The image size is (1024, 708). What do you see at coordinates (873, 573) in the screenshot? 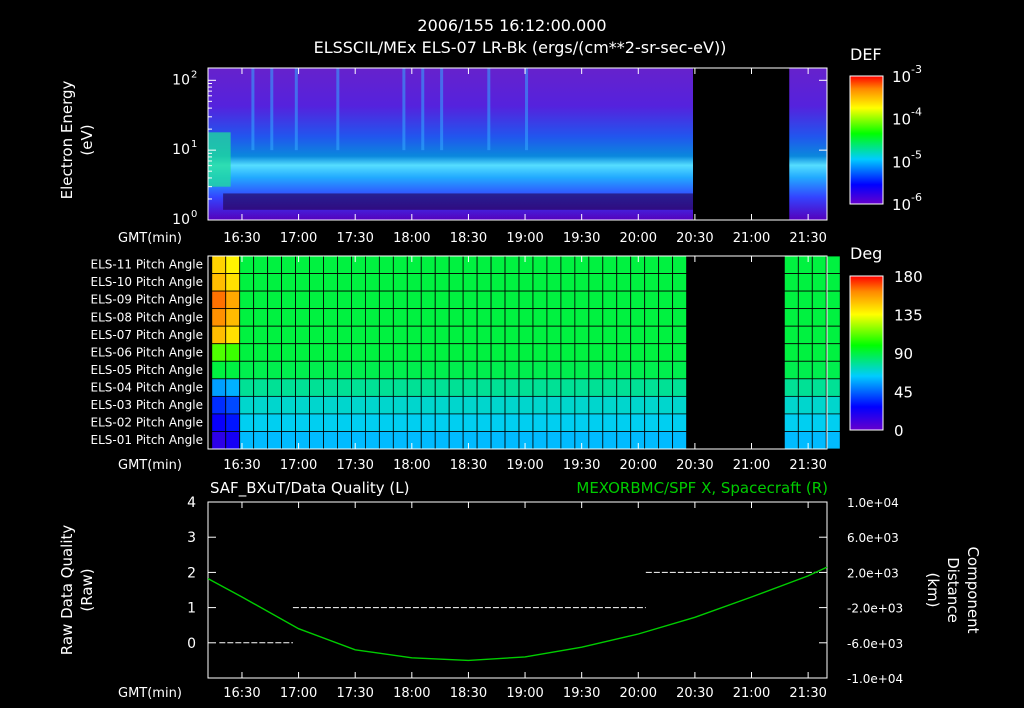
I see `right-y-tick-label: 2.0e+03` at bounding box center [873, 573].